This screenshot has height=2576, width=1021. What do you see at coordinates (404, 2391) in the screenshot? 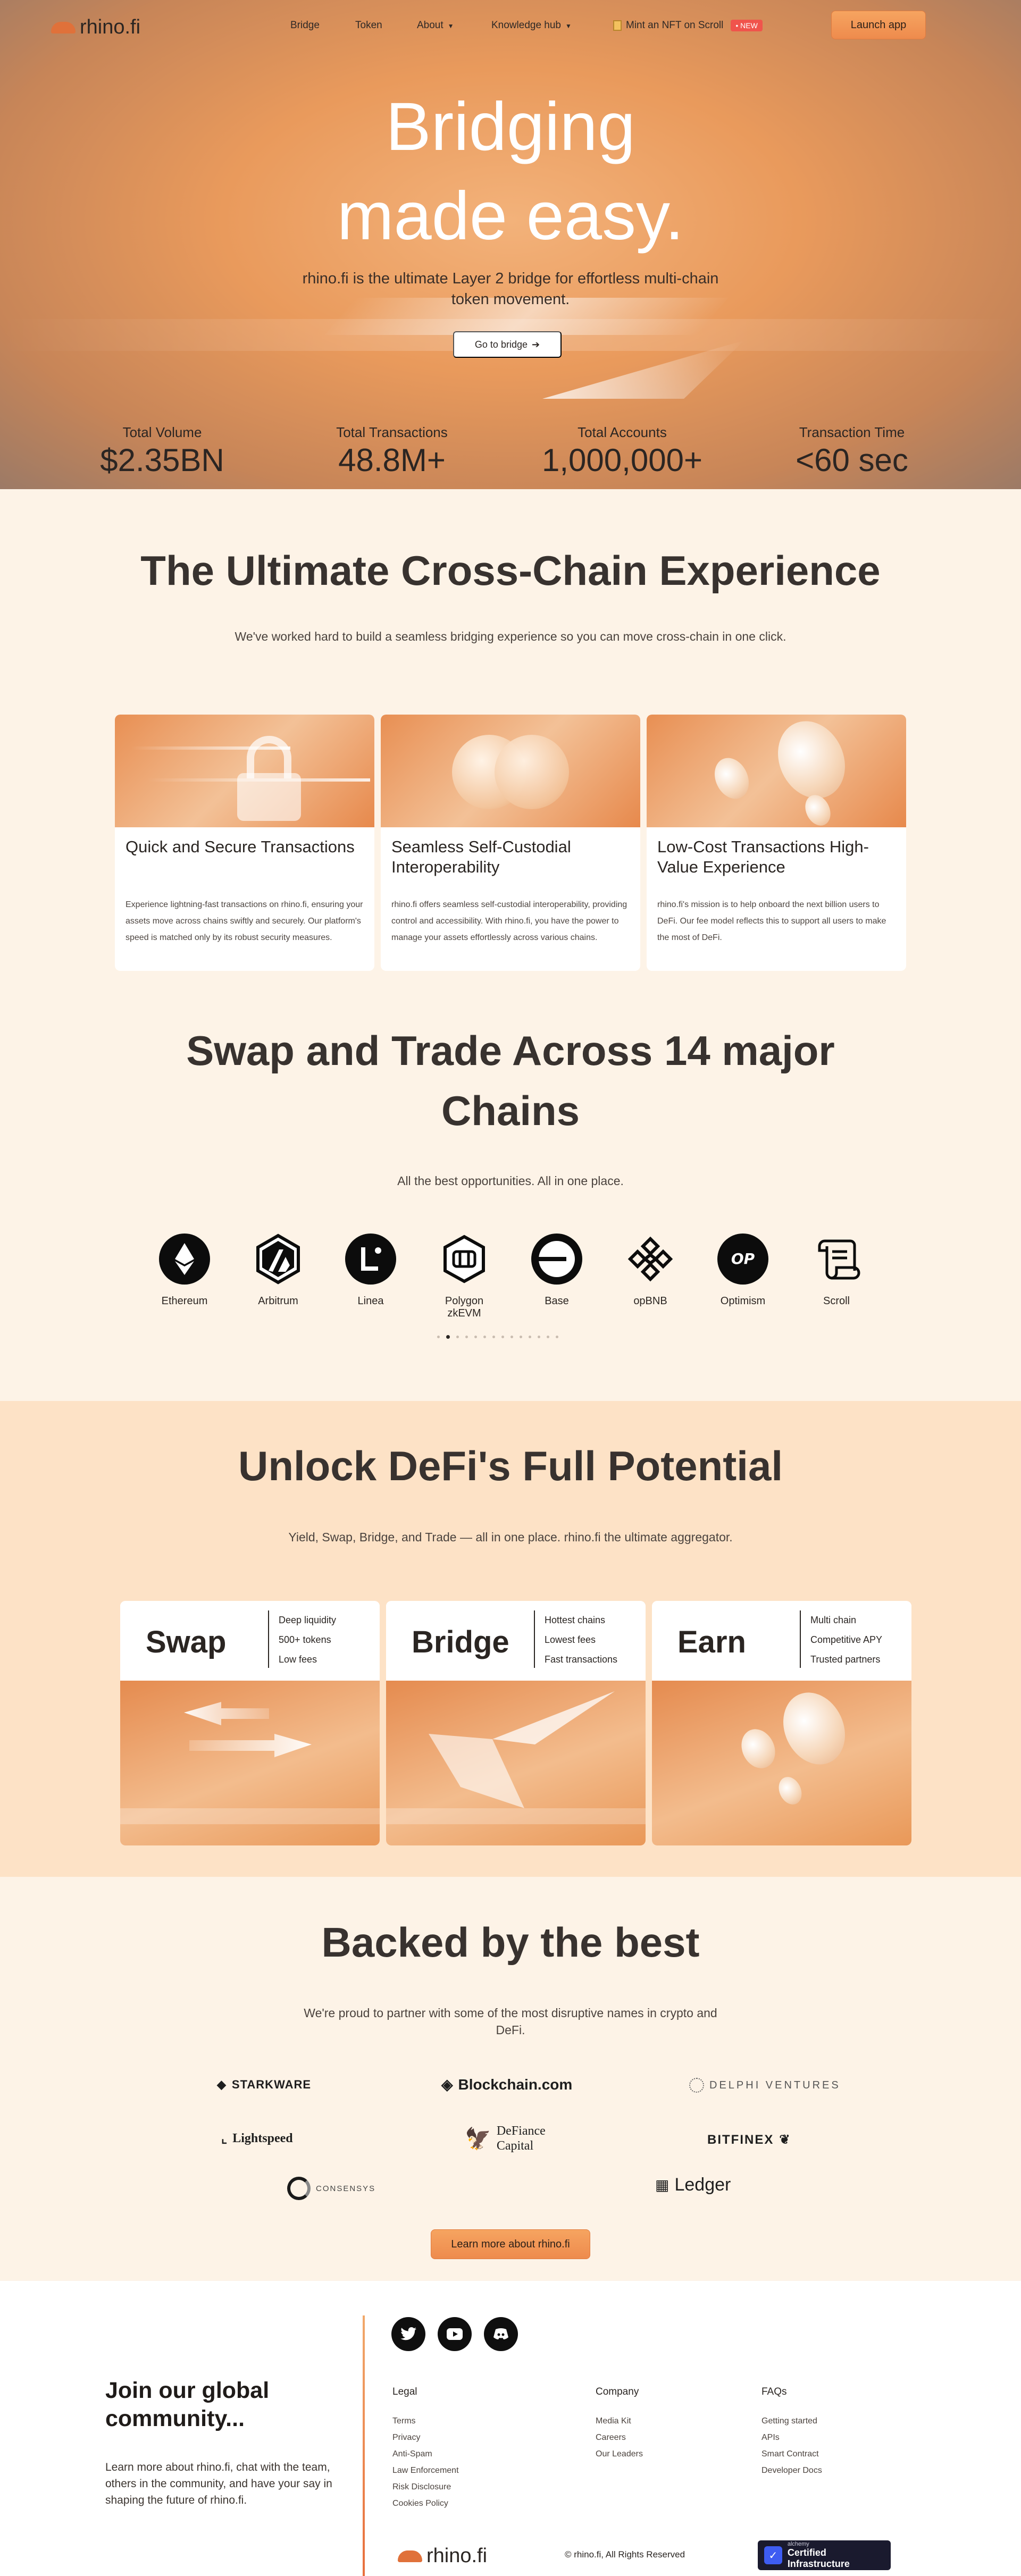
I see `footer-column-heading: Legal` at bounding box center [404, 2391].